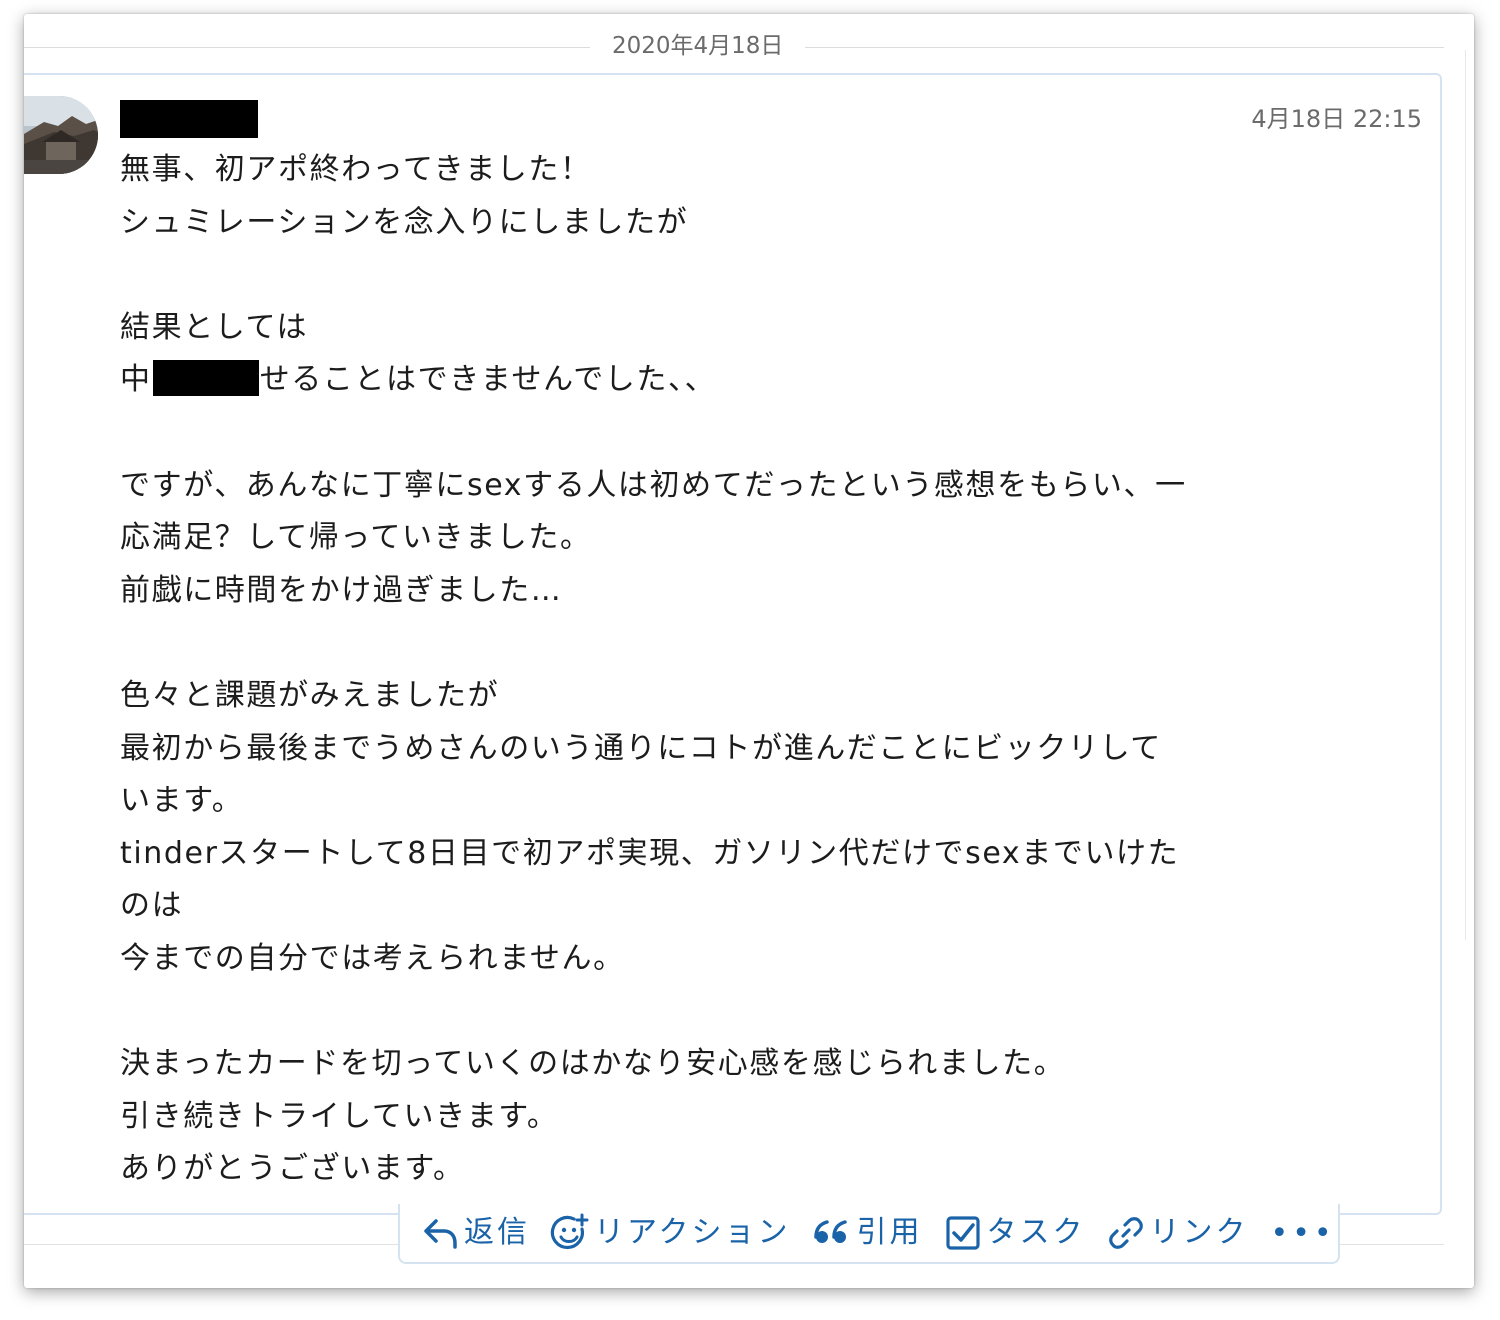 The height and width of the screenshot is (1320, 1500). I want to click on message-timestamp: 4月18日 22:15, so click(1336, 119).